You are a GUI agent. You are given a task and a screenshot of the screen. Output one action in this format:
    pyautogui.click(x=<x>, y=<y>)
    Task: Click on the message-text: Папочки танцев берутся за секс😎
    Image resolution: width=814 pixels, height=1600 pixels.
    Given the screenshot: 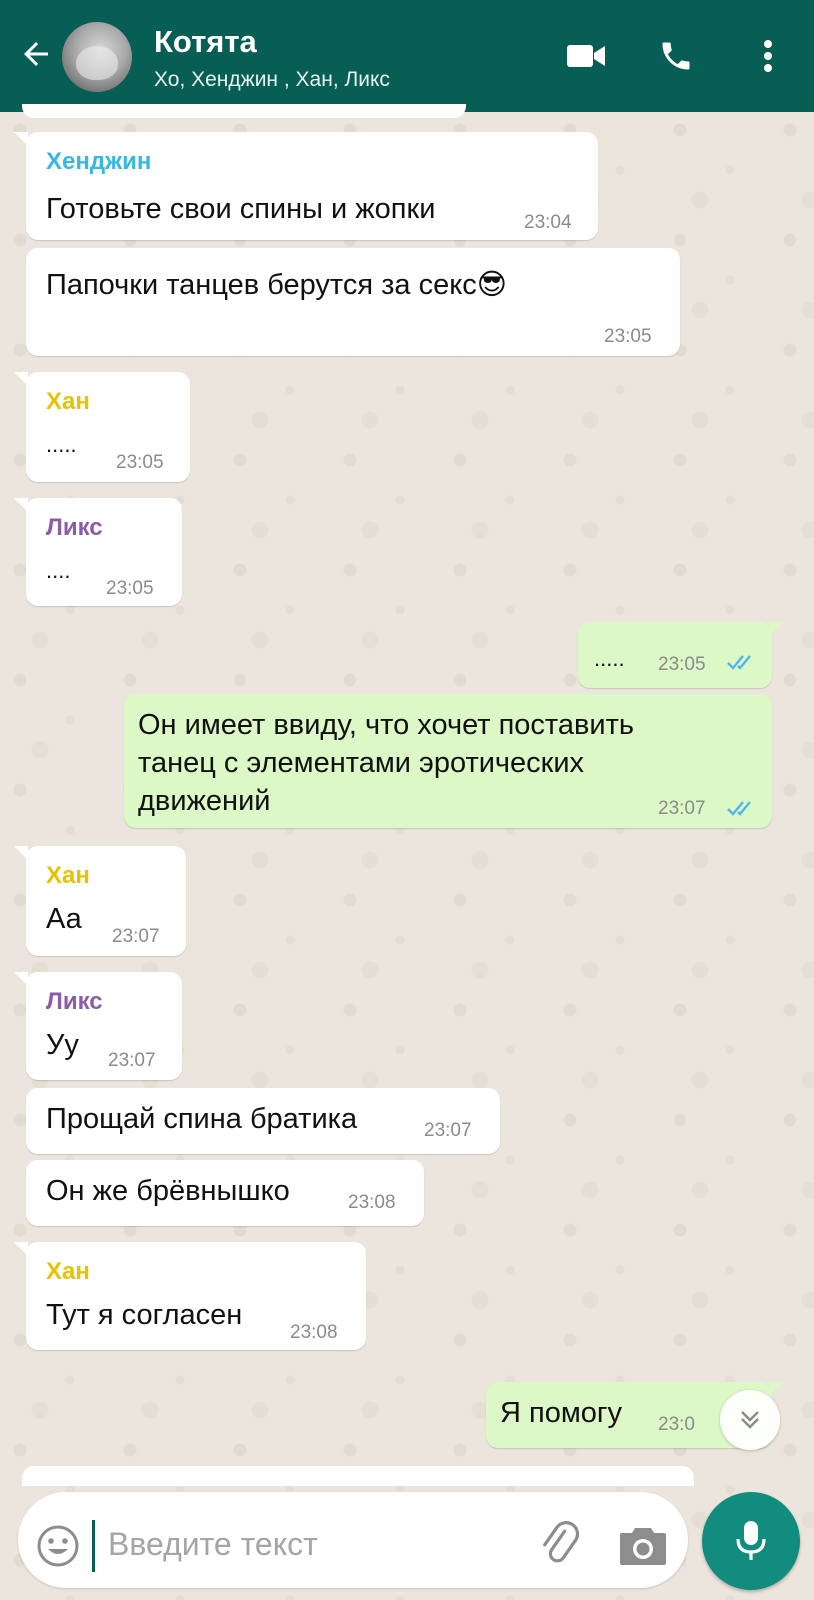 What is the action you would take?
    pyautogui.click(x=276, y=285)
    